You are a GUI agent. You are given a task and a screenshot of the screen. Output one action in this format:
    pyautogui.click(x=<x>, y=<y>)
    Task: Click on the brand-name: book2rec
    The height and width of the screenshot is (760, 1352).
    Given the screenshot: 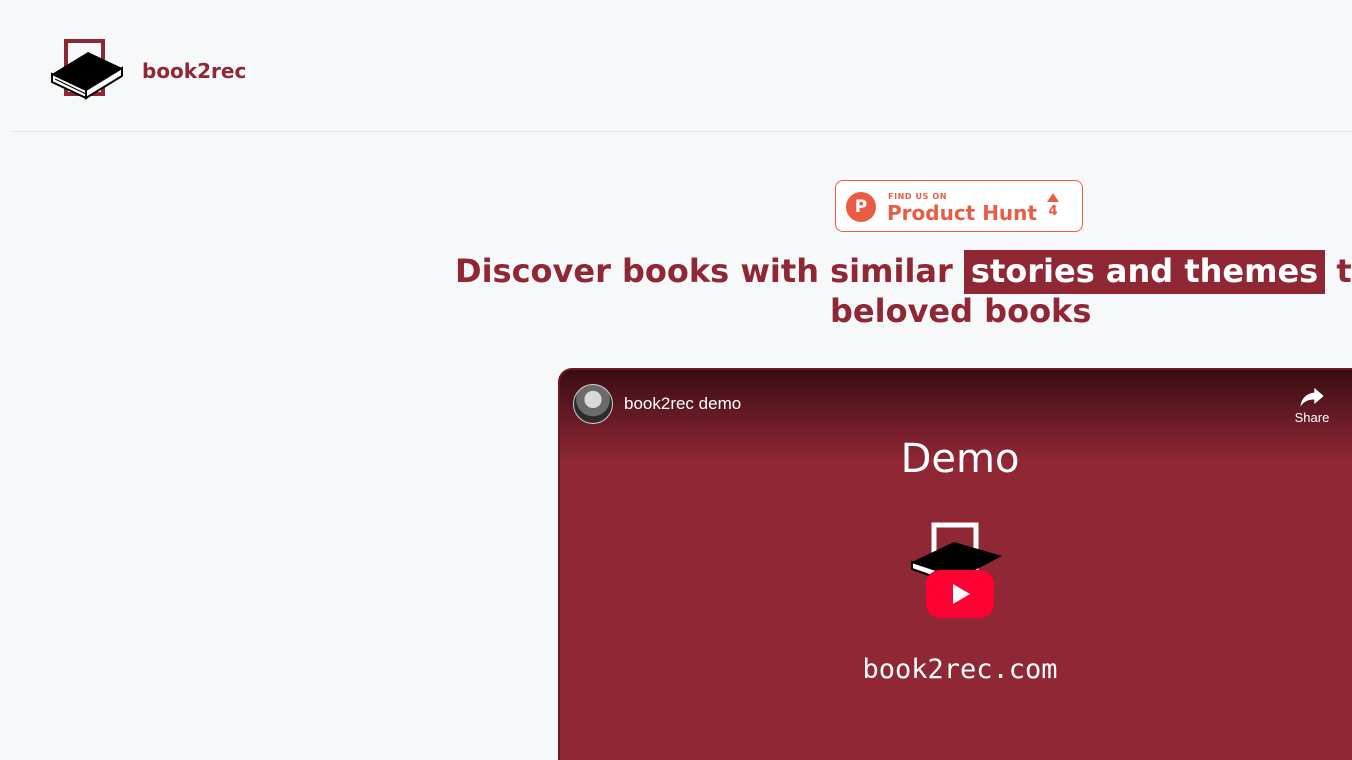 What is the action you would take?
    pyautogui.click(x=194, y=71)
    